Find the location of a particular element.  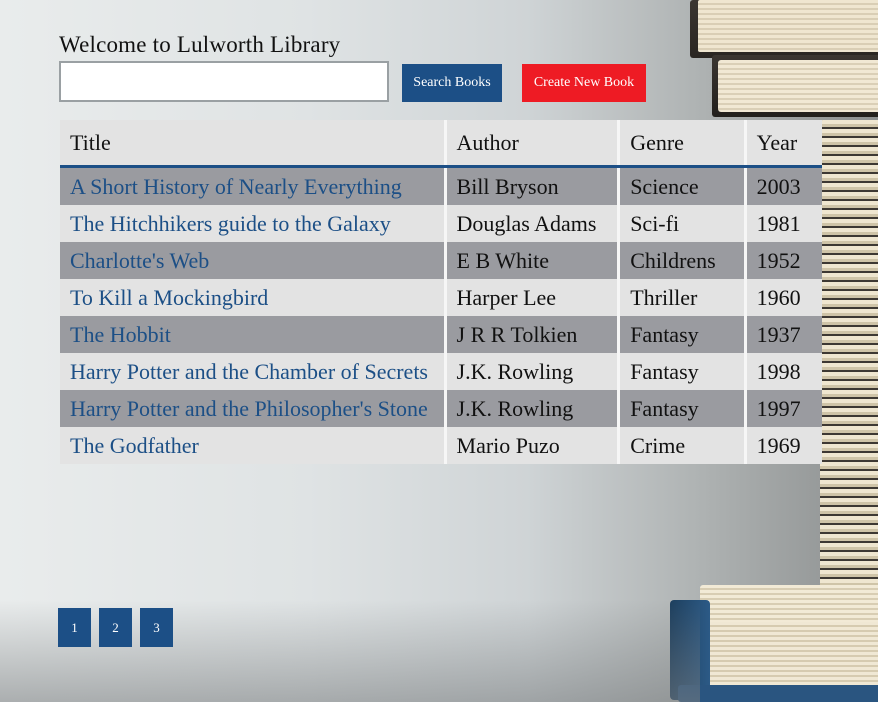

book-year-cell: 2003 is located at coordinates (783, 185).